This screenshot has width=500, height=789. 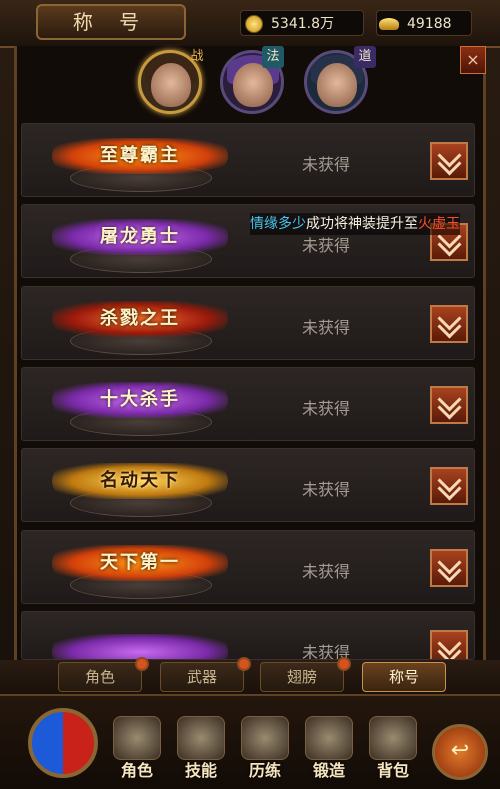 I want to click on nav-label: 锻造, so click(x=328, y=770).